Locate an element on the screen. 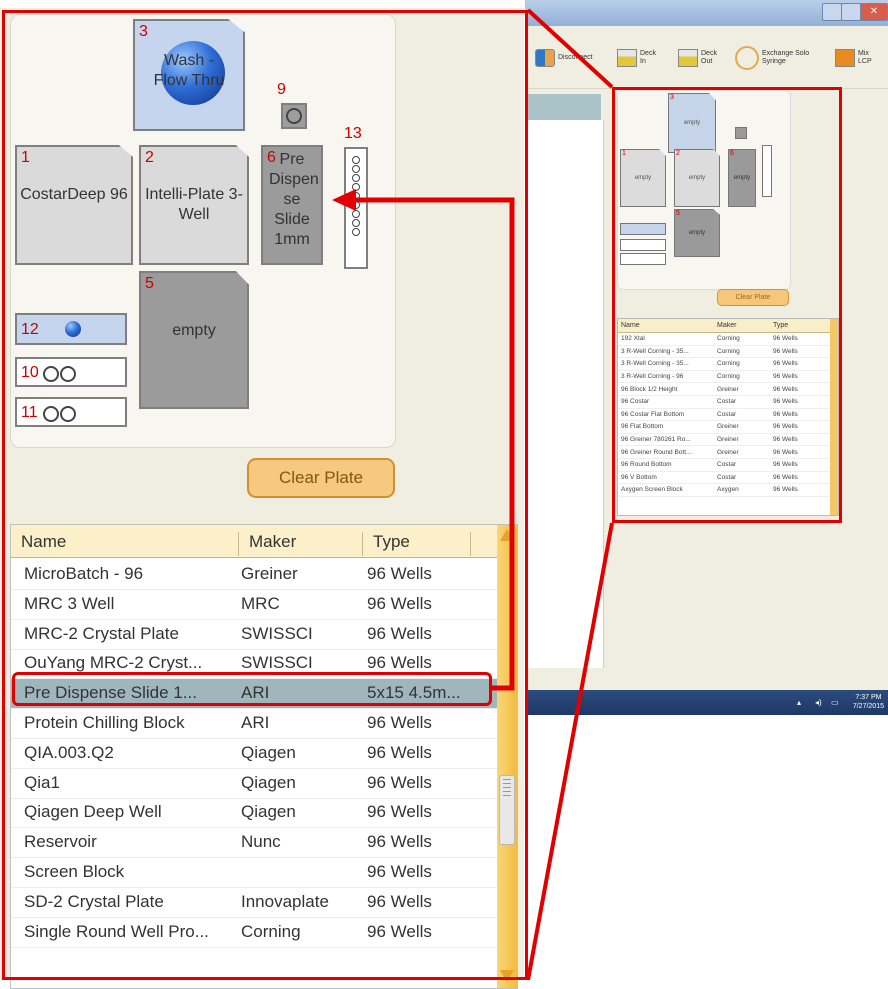  clock: 7:37 PM 7/27/2015 is located at coordinates (868, 702).